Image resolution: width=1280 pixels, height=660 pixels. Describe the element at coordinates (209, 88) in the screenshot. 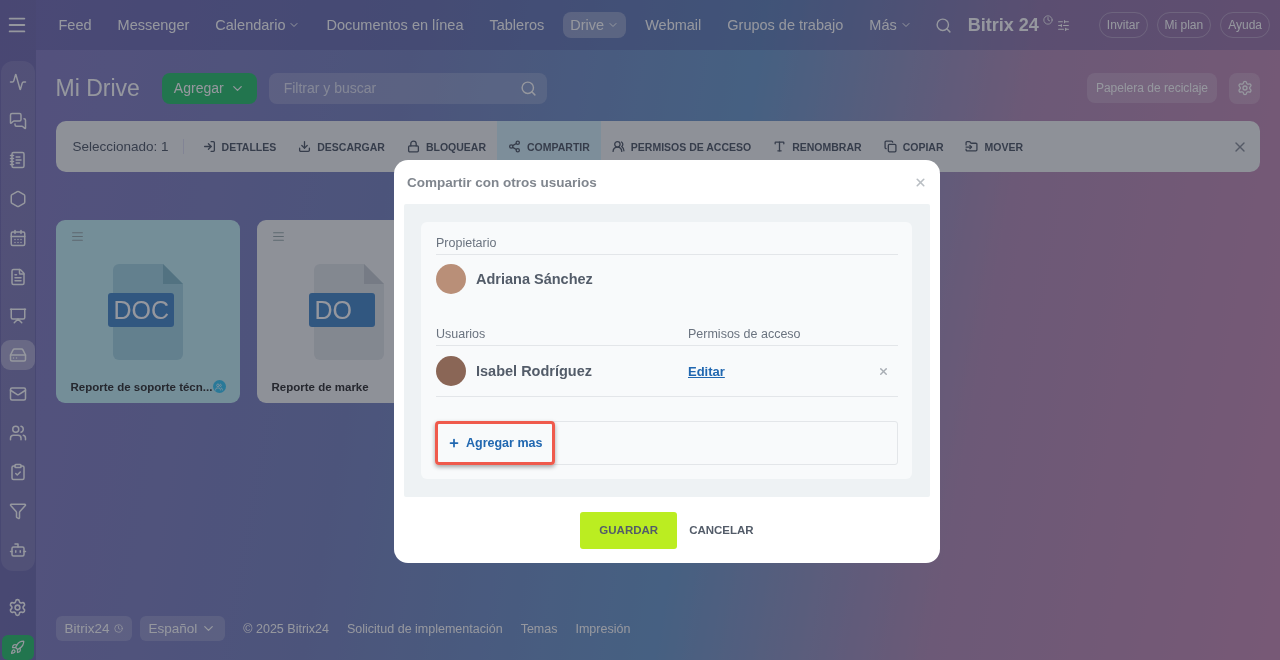

I see `add-button: Agregar` at that location.